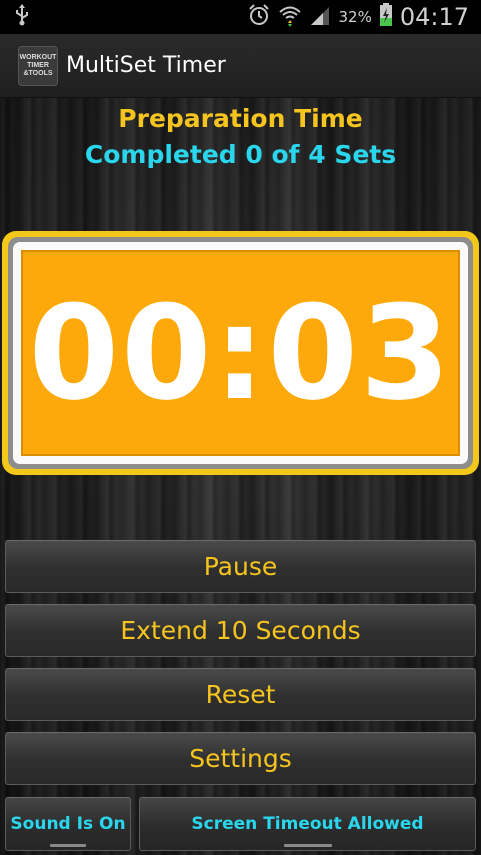 Image resolution: width=481 pixels, height=855 pixels. What do you see at coordinates (386, 17) in the screenshot?
I see `battery-charging-icon` at bounding box center [386, 17].